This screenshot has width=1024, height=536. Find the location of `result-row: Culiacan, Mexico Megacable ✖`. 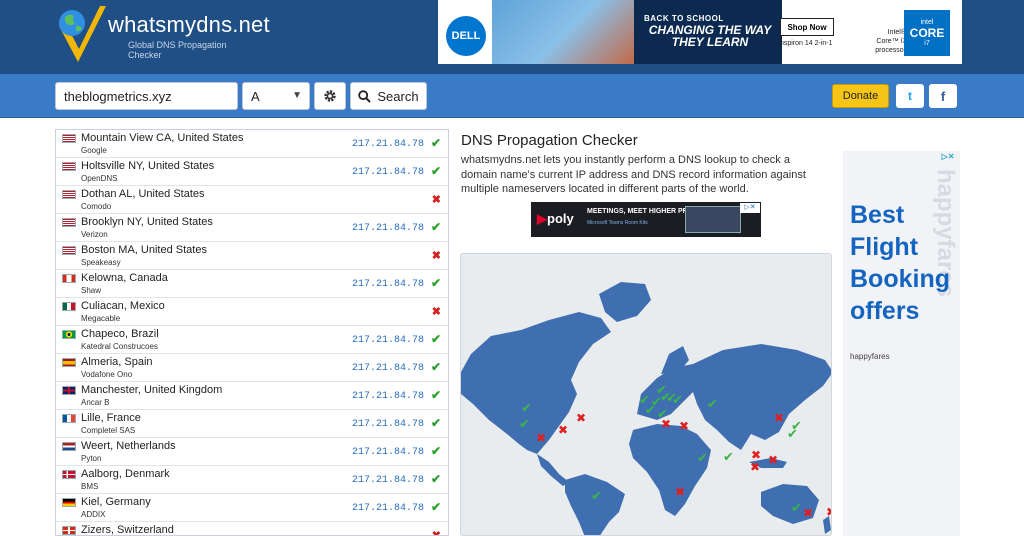

result-row: Culiacan, Mexico Megacable ✖ is located at coordinates (252, 312).